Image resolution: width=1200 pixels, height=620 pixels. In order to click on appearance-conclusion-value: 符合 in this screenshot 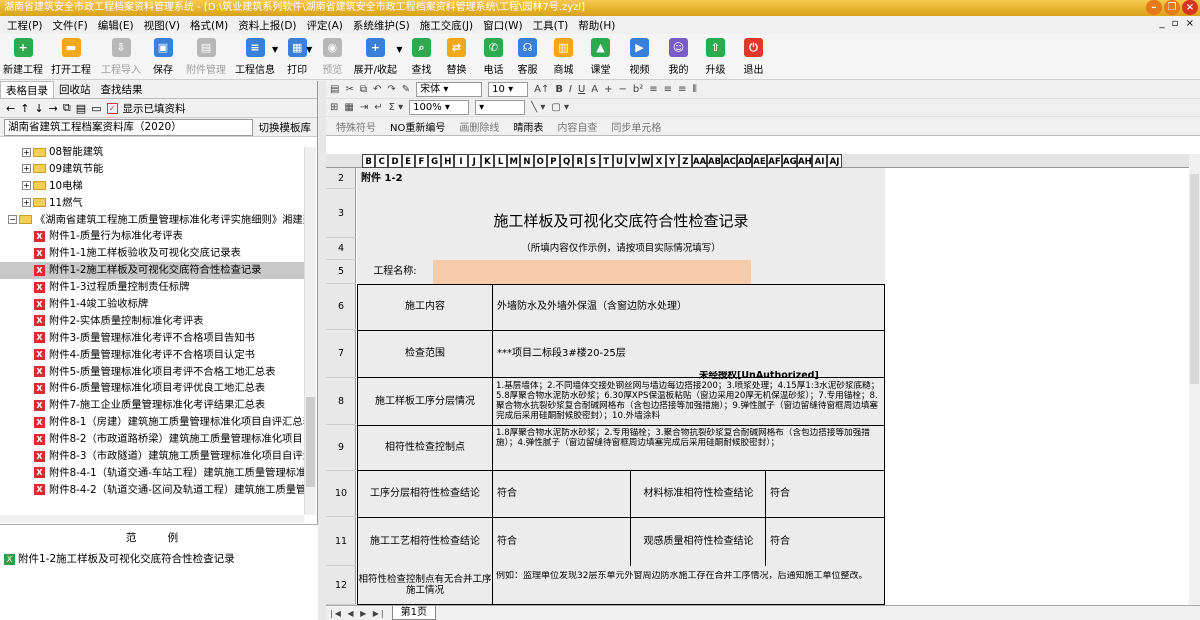, I will do `click(825, 541)`.